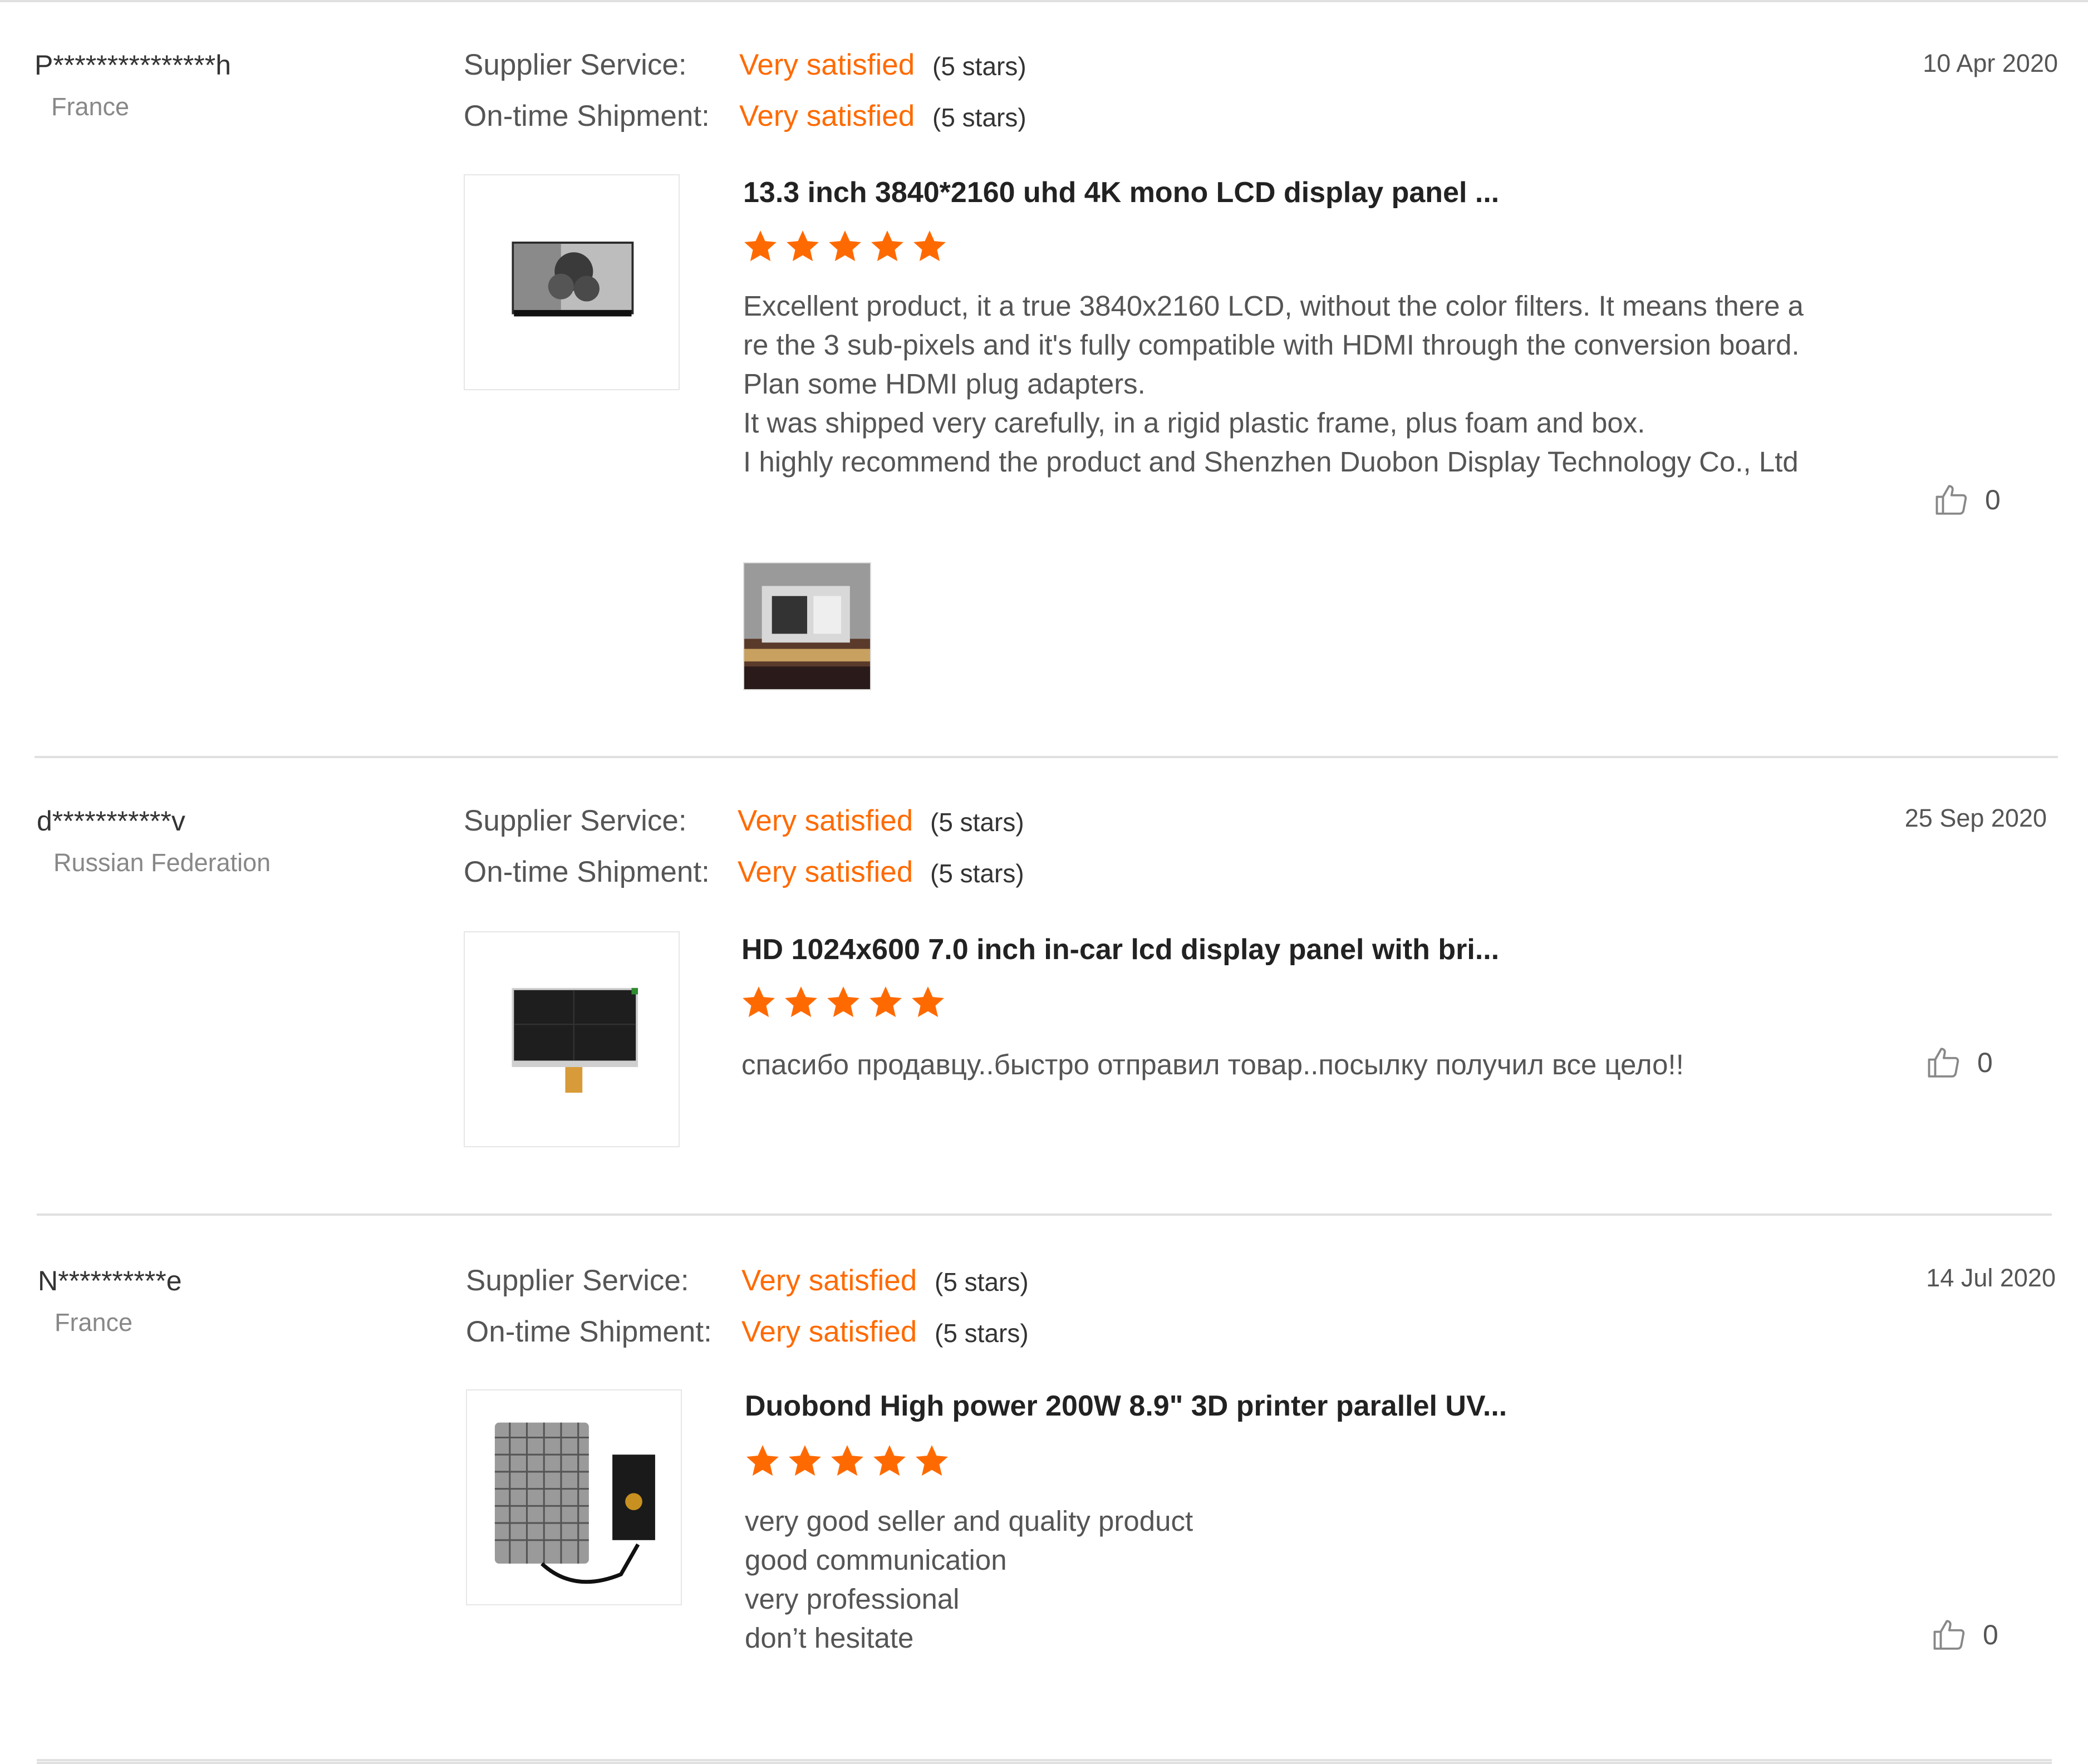 Image resolution: width=2088 pixels, height=1764 pixels. Describe the element at coordinates (1991, 63) in the screenshot. I see `review-date: 10 Apr 2020` at that location.